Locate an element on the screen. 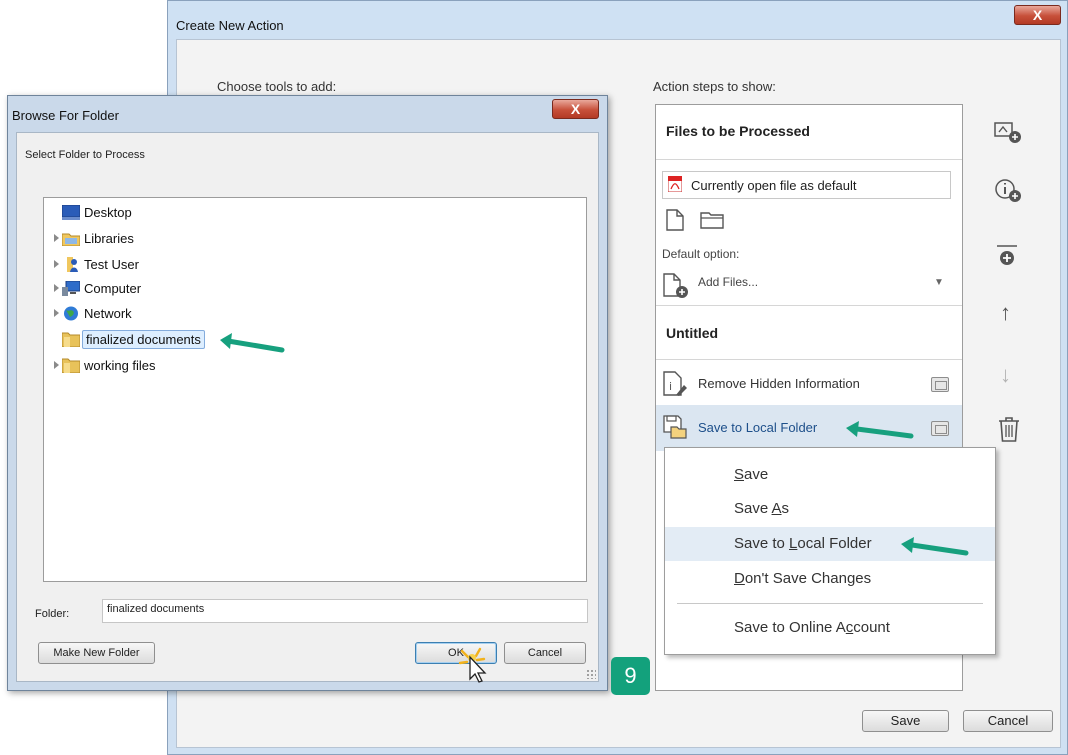  network-icon is located at coordinates (71, 313).